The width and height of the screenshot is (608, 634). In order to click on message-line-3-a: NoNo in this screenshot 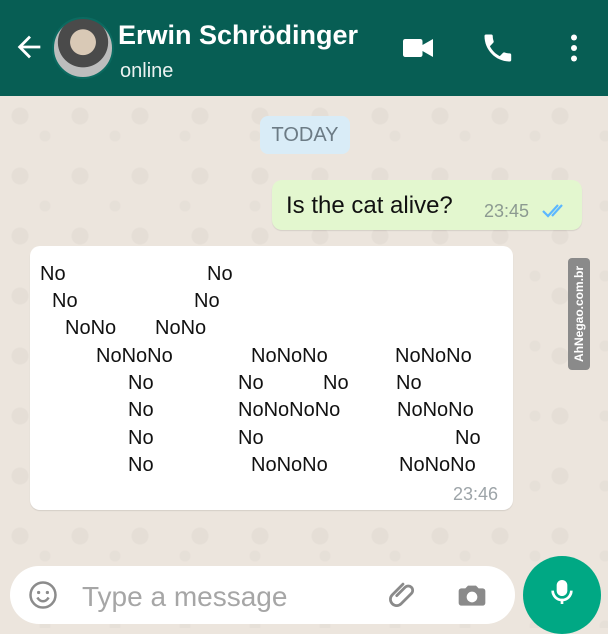, I will do `click(91, 328)`.